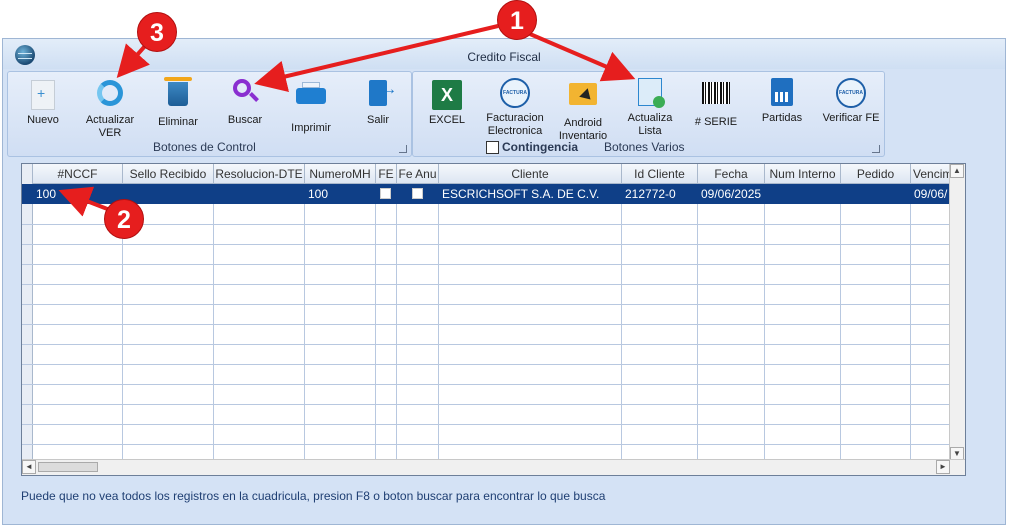  What do you see at coordinates (403, 149) in the screenshot?
I see `control-group-launcher-icon` at bounding box center [403, 149].